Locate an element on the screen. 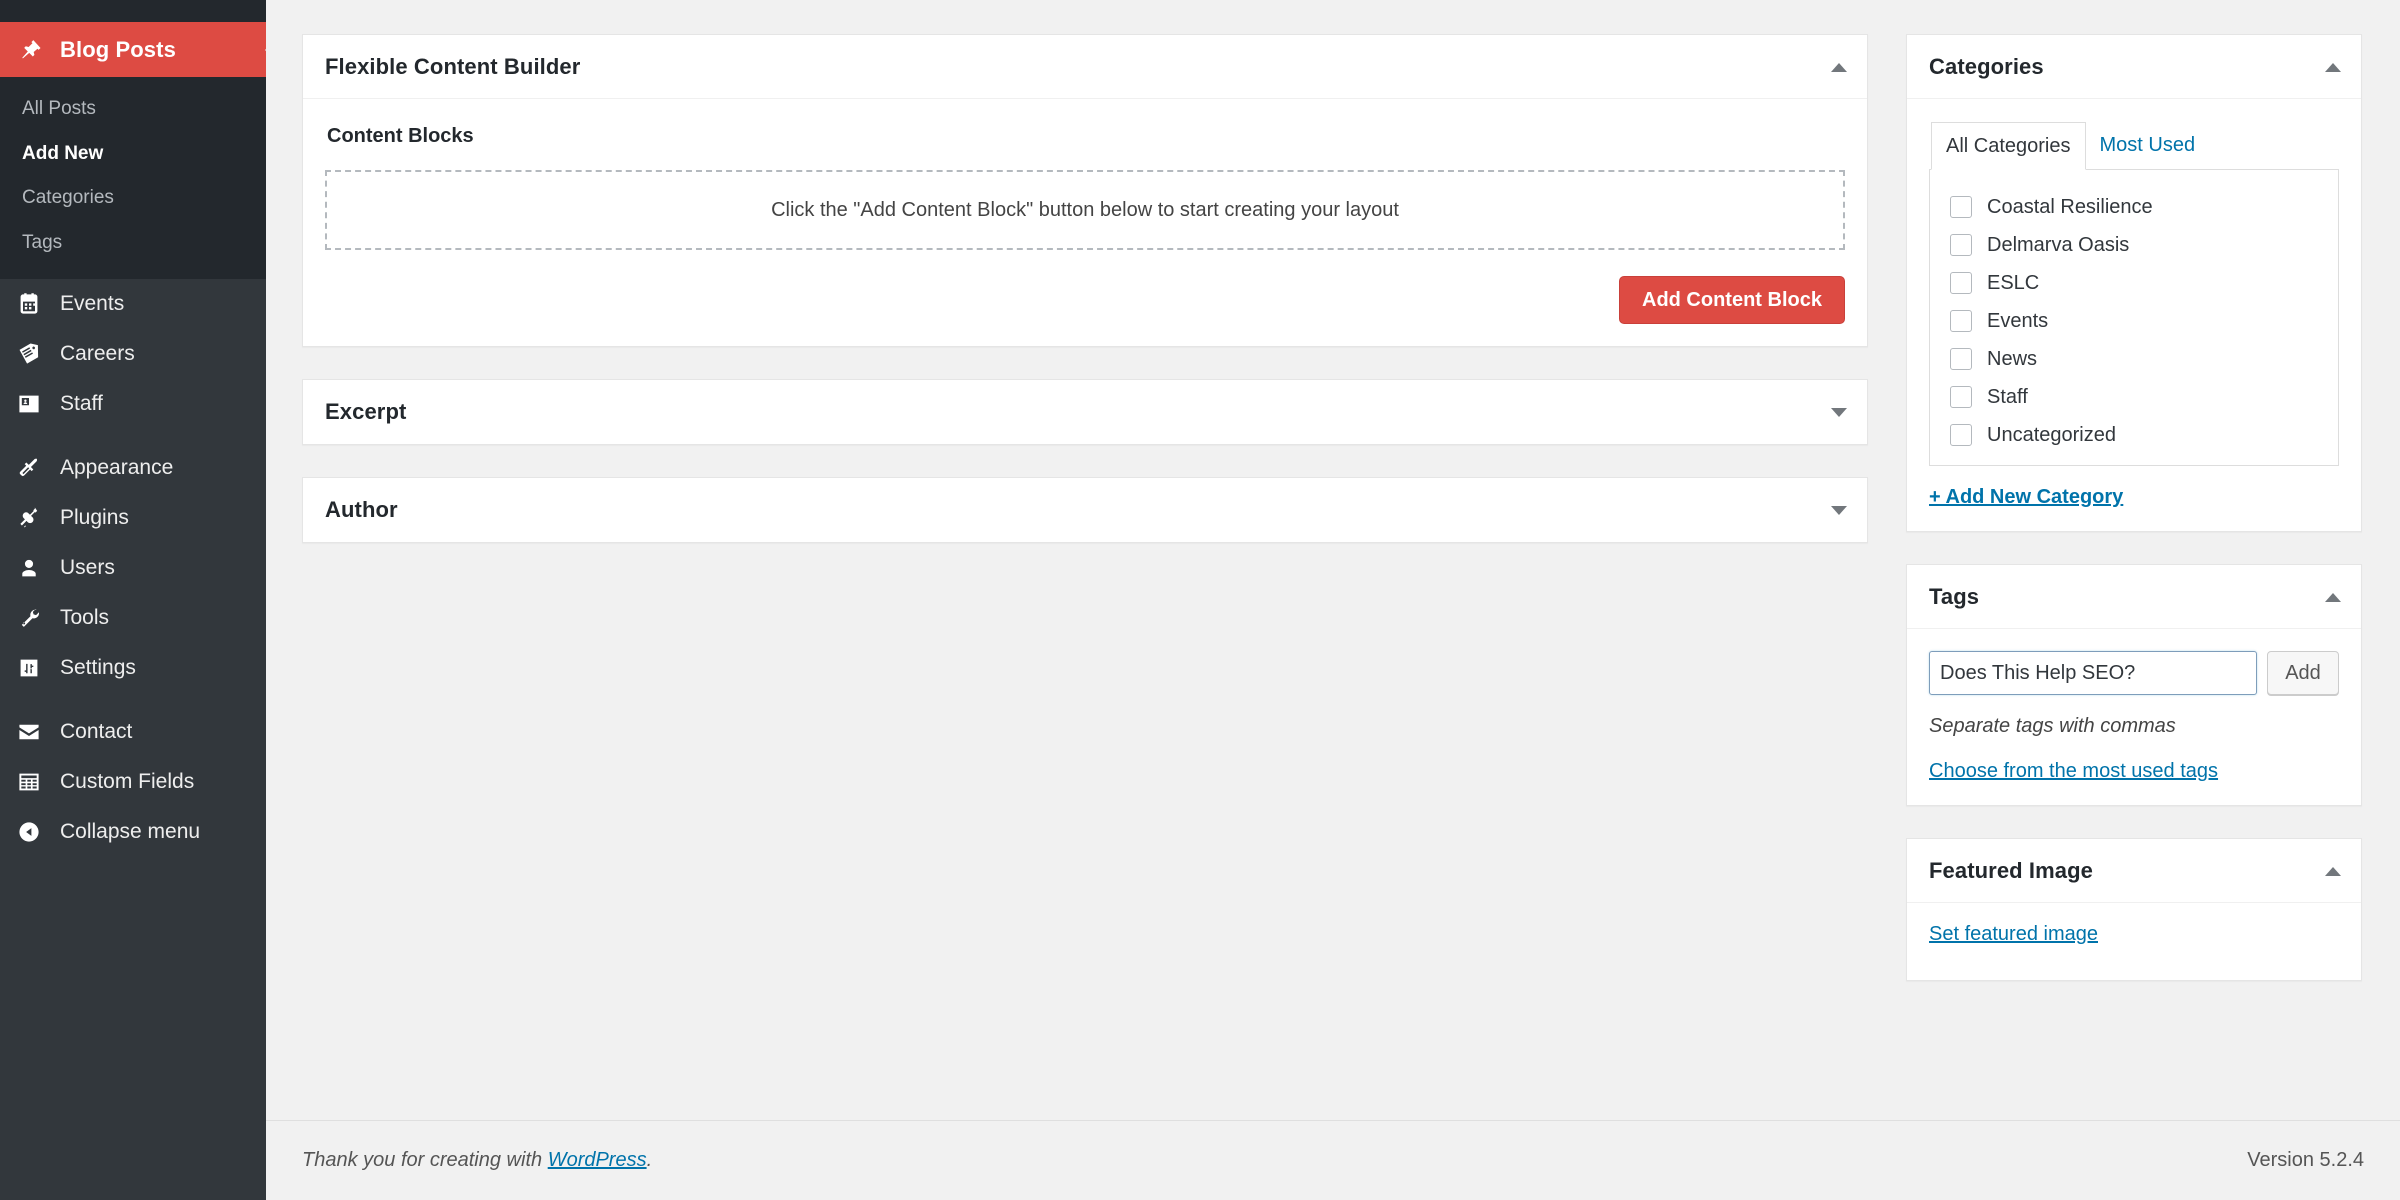 Image resolution: width=2400 pixels, height=1200 pixels. sidebar-item-collapse-menu: Collapse menu is located at coordinates (133, 832).